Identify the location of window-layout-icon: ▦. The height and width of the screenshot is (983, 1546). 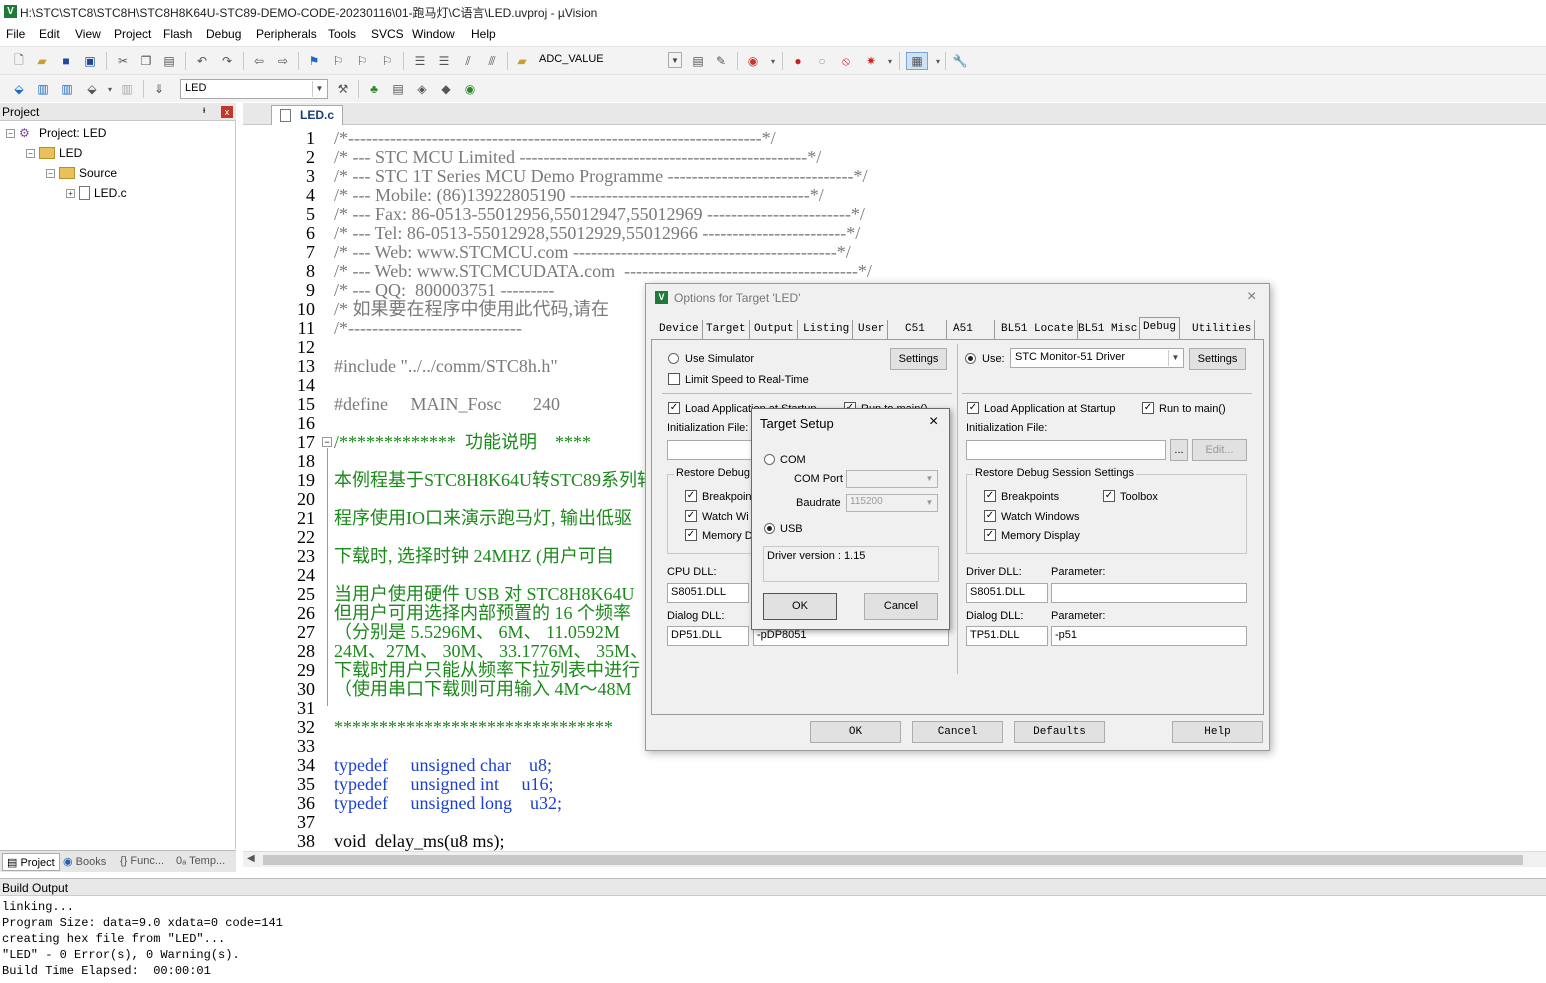
(917, 61).